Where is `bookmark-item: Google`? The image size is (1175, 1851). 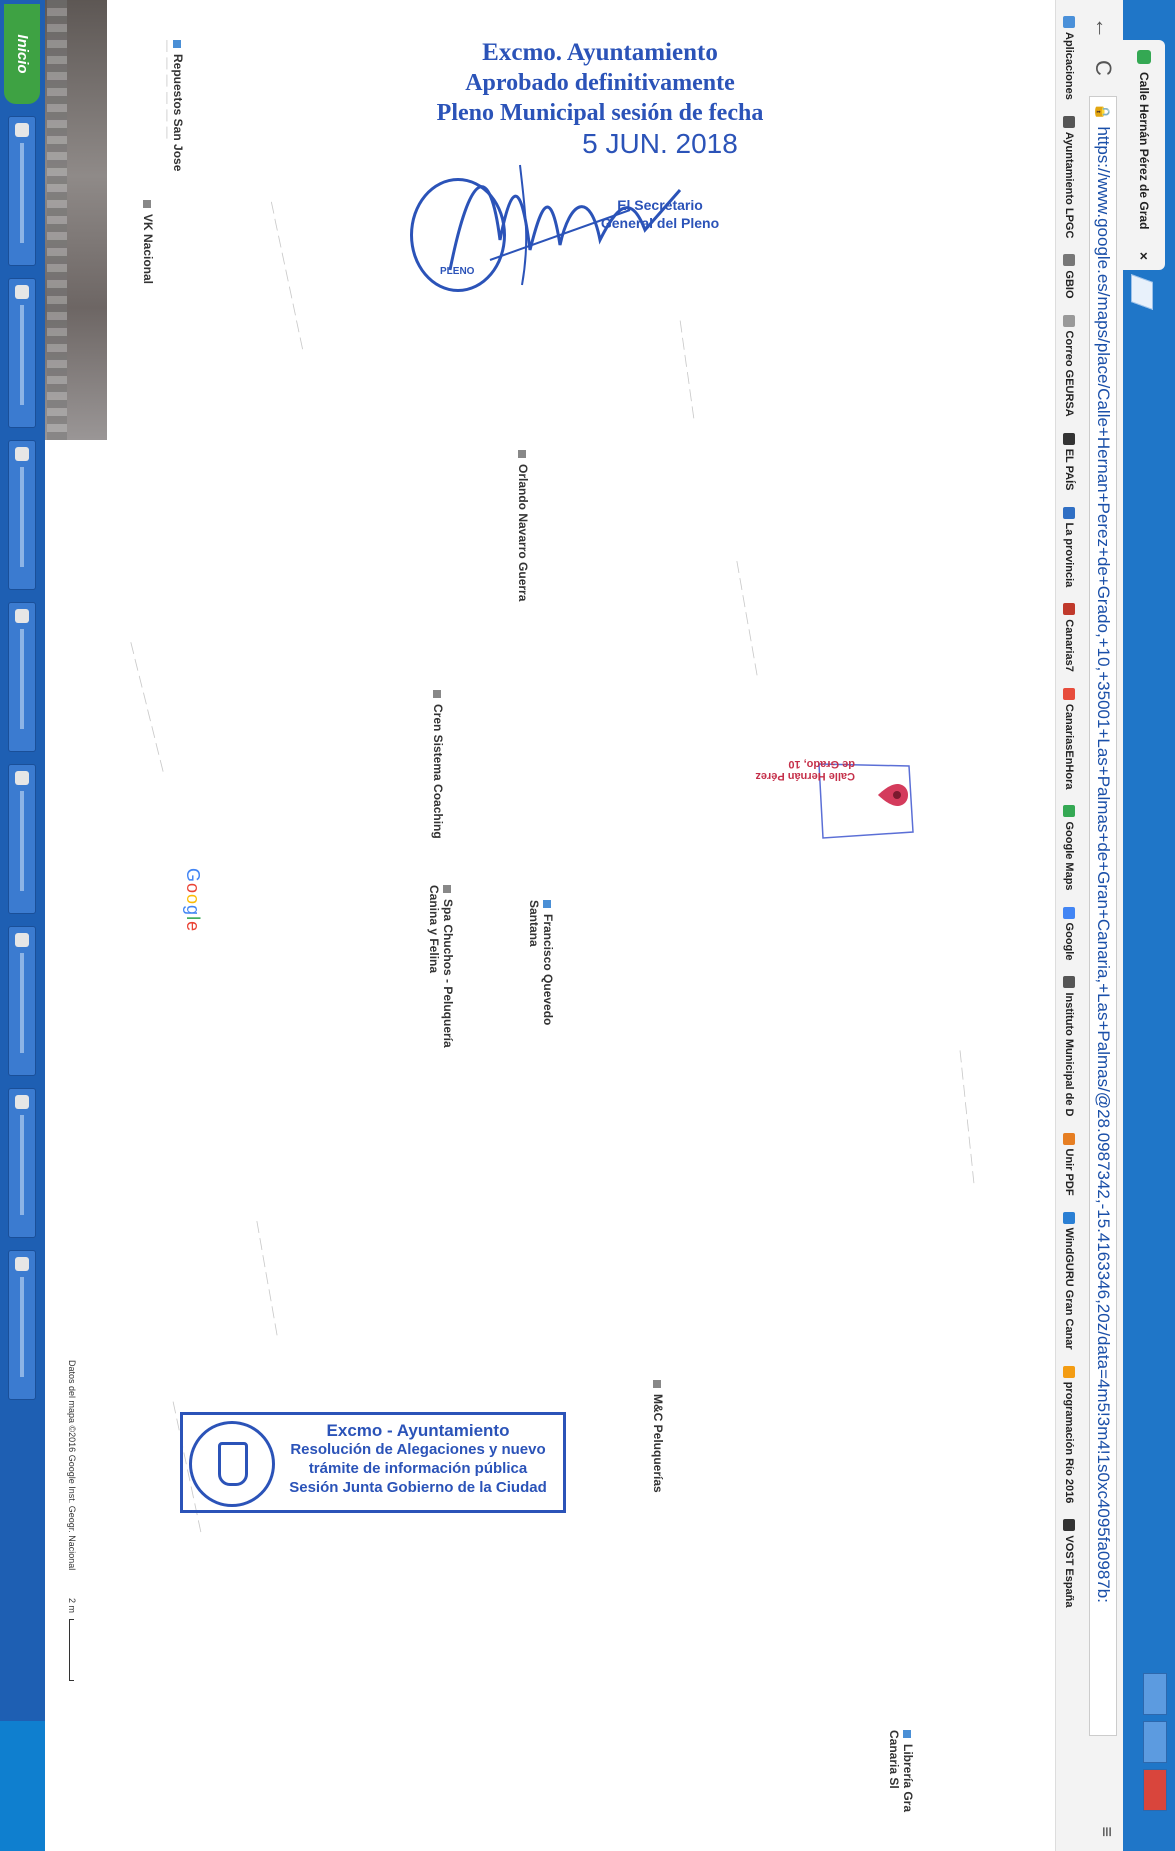
bookmark-item: Google is located at coordinates (1069, 933).